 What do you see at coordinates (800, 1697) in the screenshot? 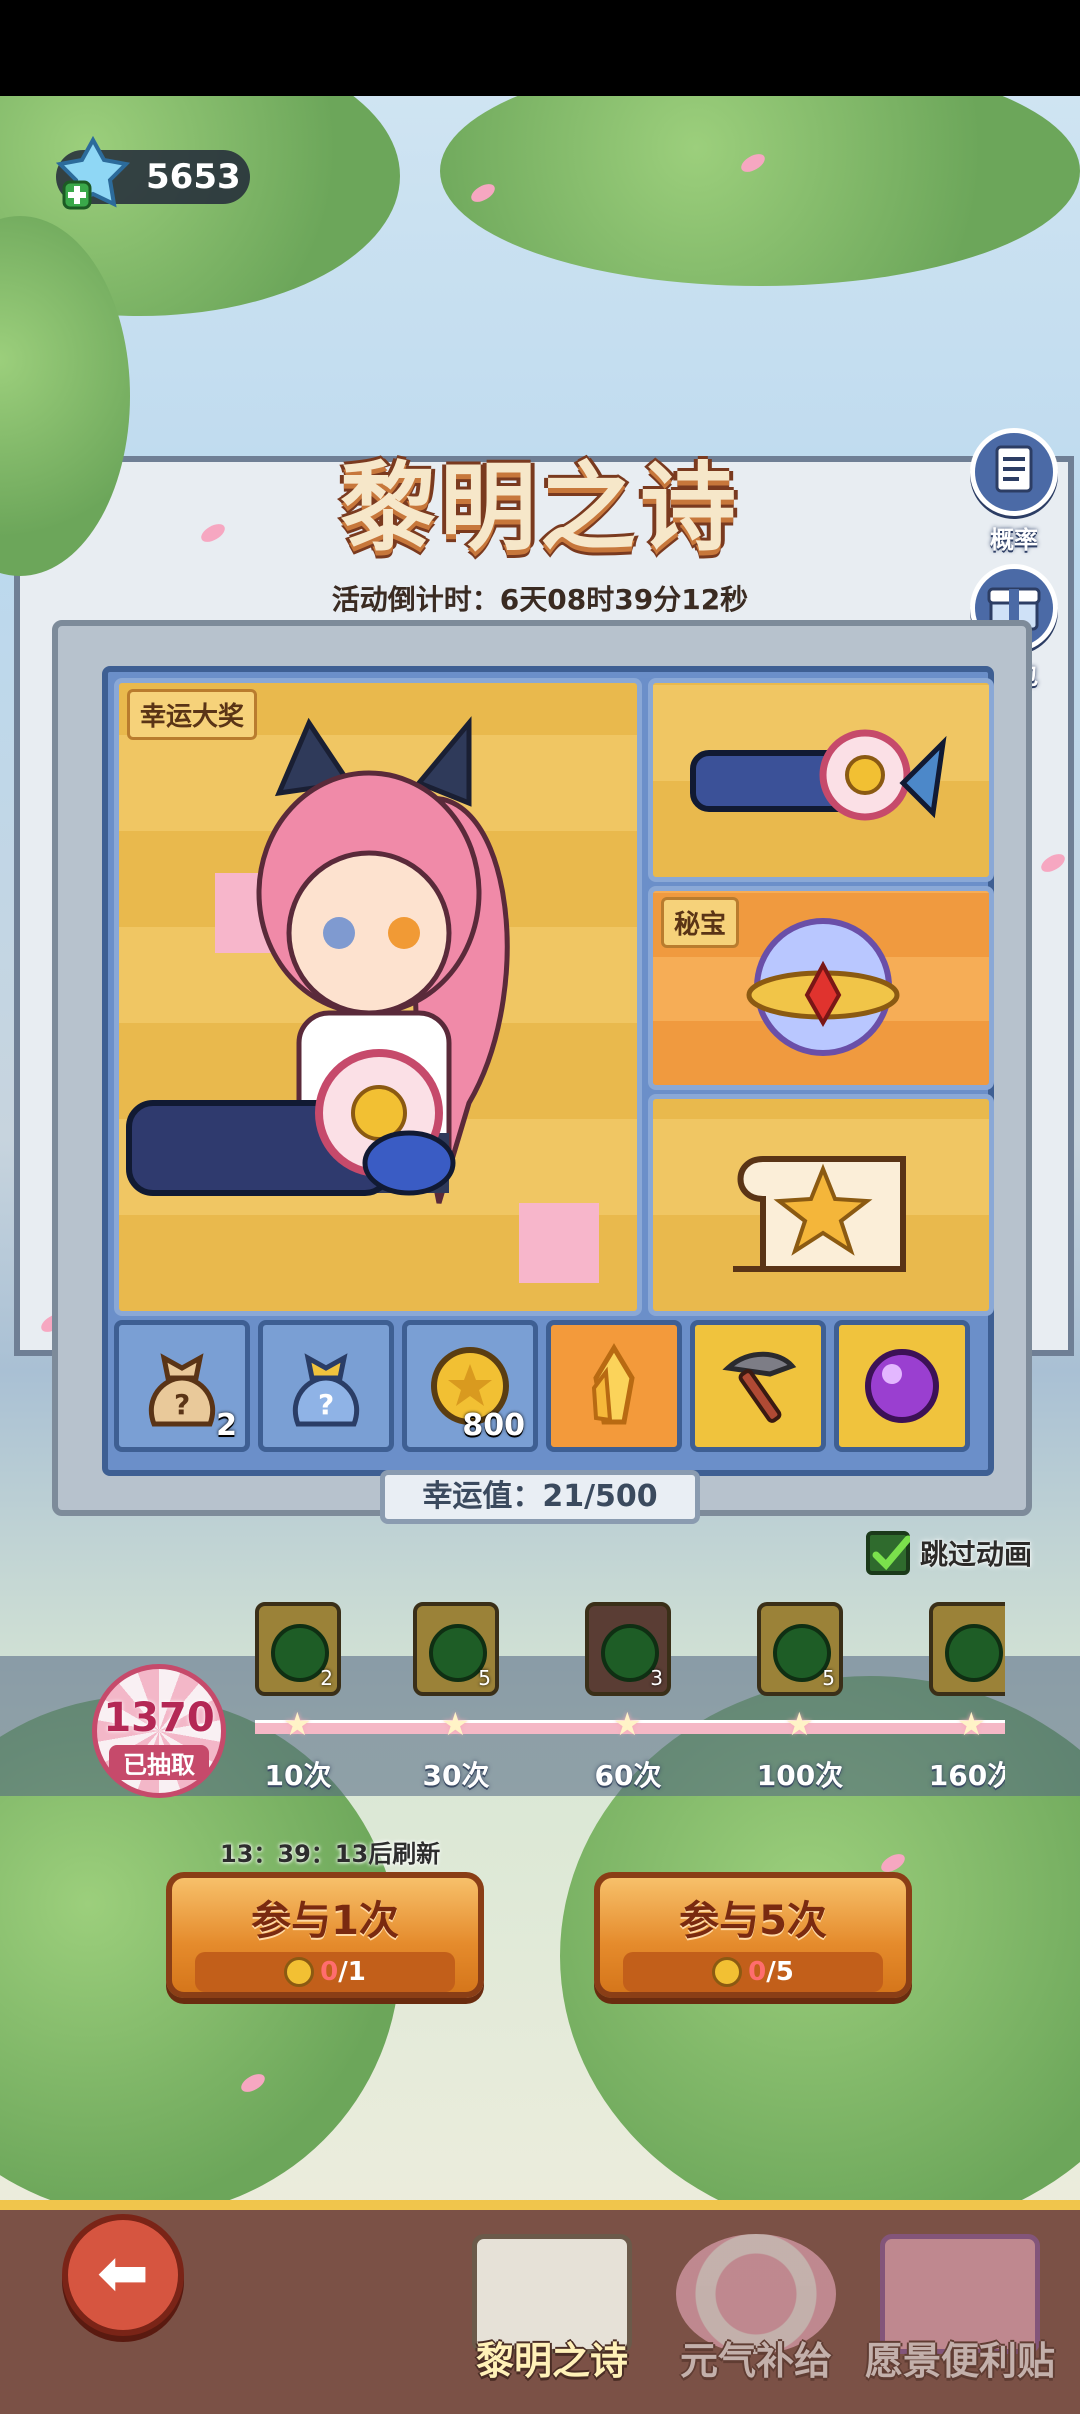
I see `milestone-100: 5 ★ 100次` at bounding box center [800, 1697].